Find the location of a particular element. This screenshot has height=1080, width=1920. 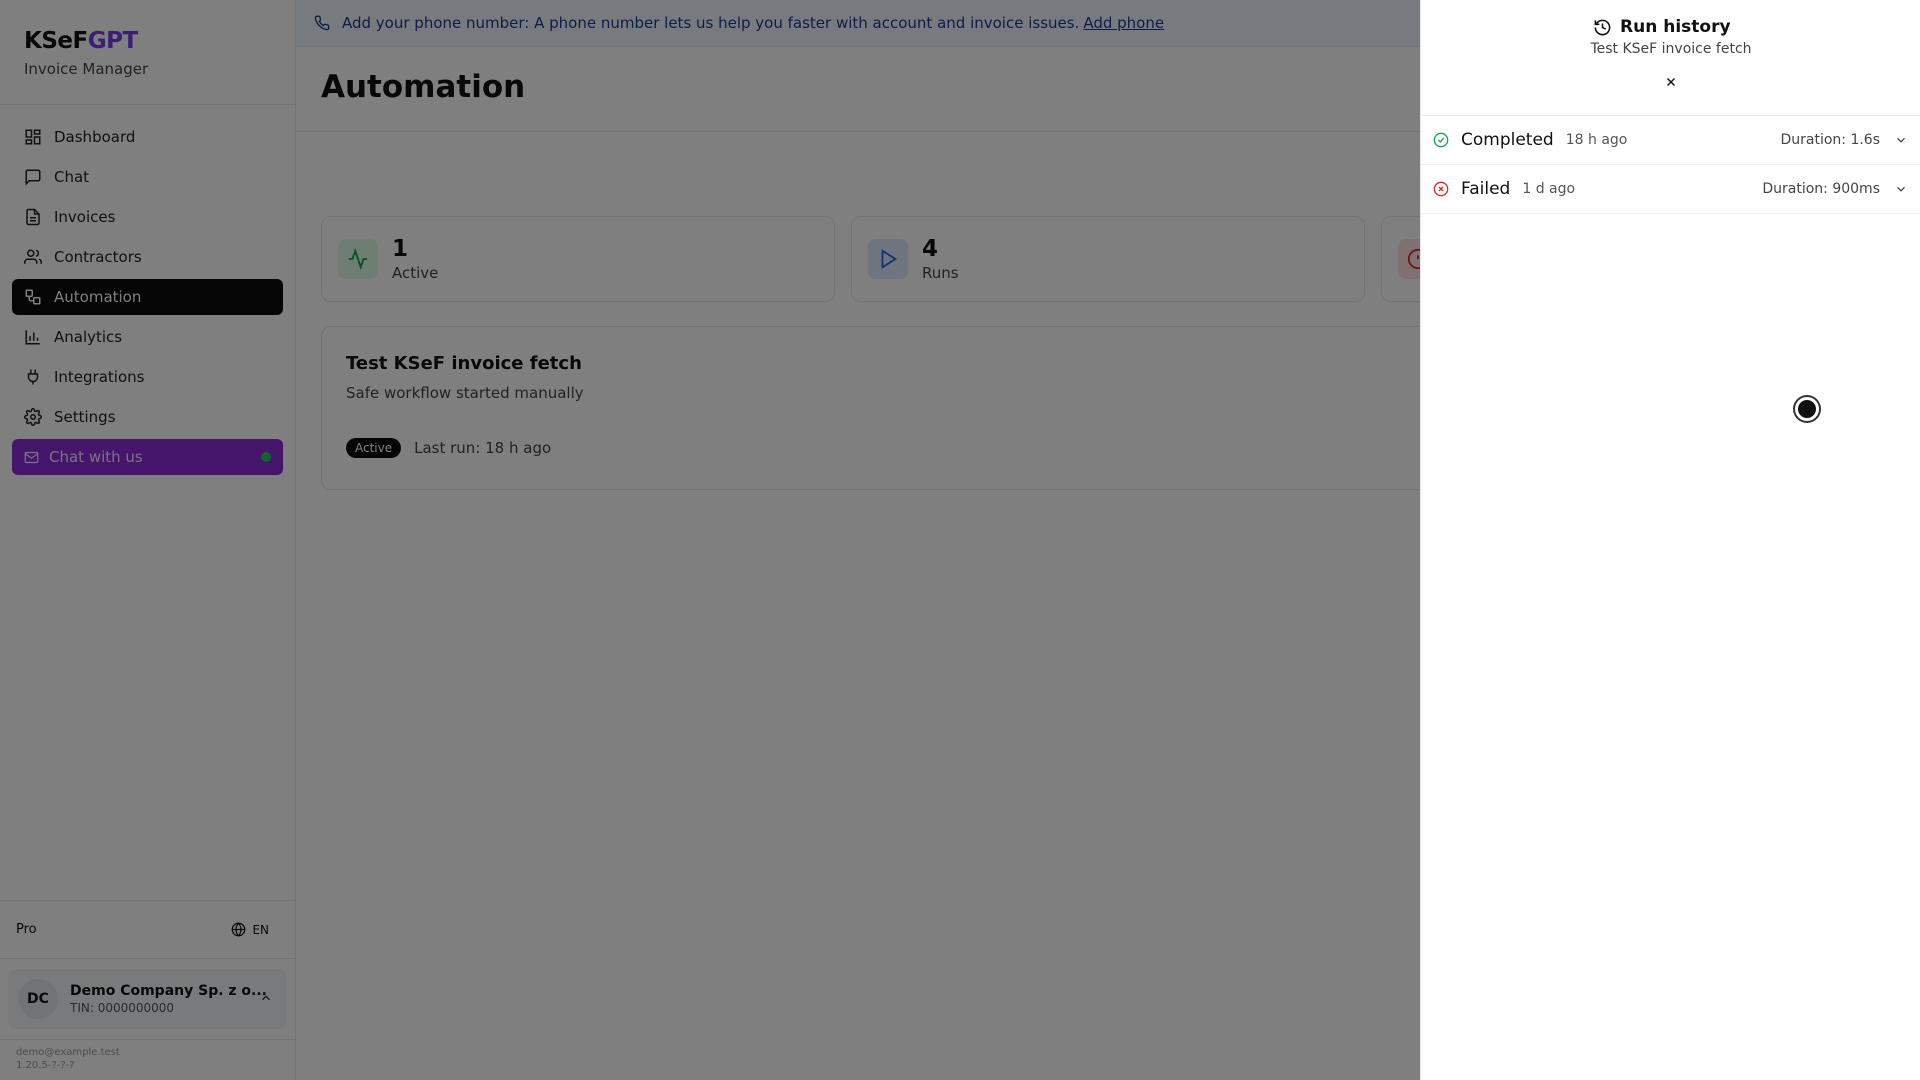

panel-header: Run history Test KSeF invoice fetch is located at coordinates (1670, 58).